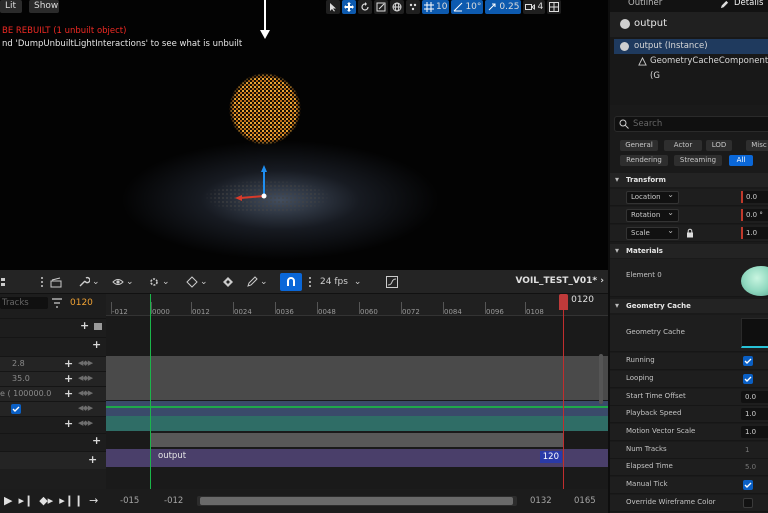 The image size is (768, 513). Describe the element at coordinates (748, 503) in the screenshot. I see `override-wireframe-checkbox` at that location.